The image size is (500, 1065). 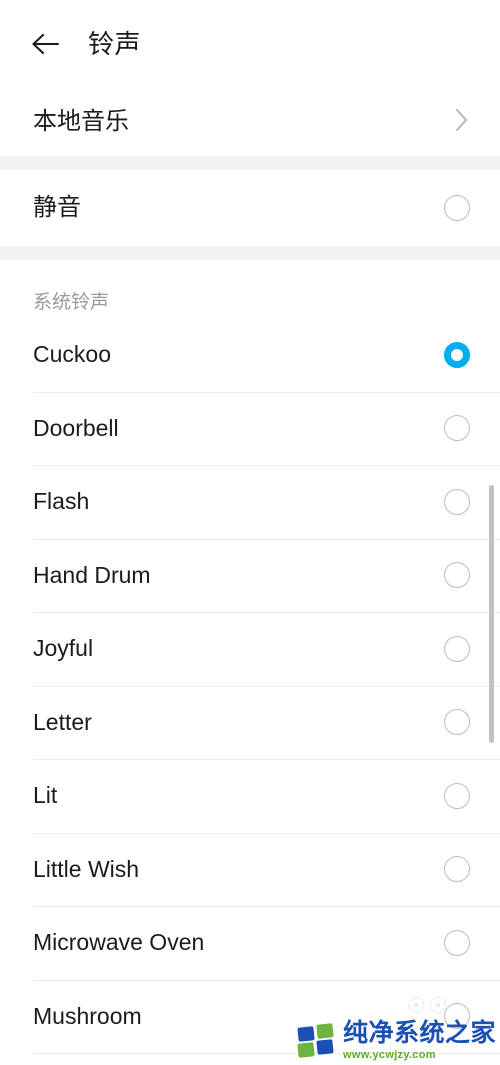 I want to click on ringtone-row: Little Wish, so click(x=250, y=869).